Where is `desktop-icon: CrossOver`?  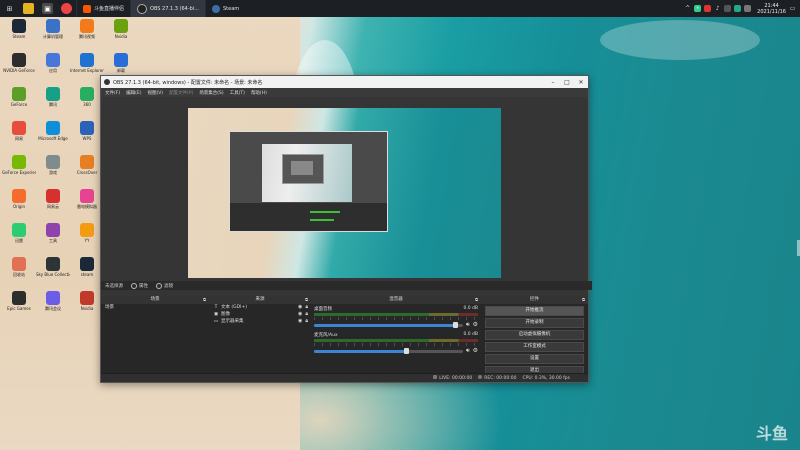
desktop-icon: CrossOver is located at coordinates (87, 165).